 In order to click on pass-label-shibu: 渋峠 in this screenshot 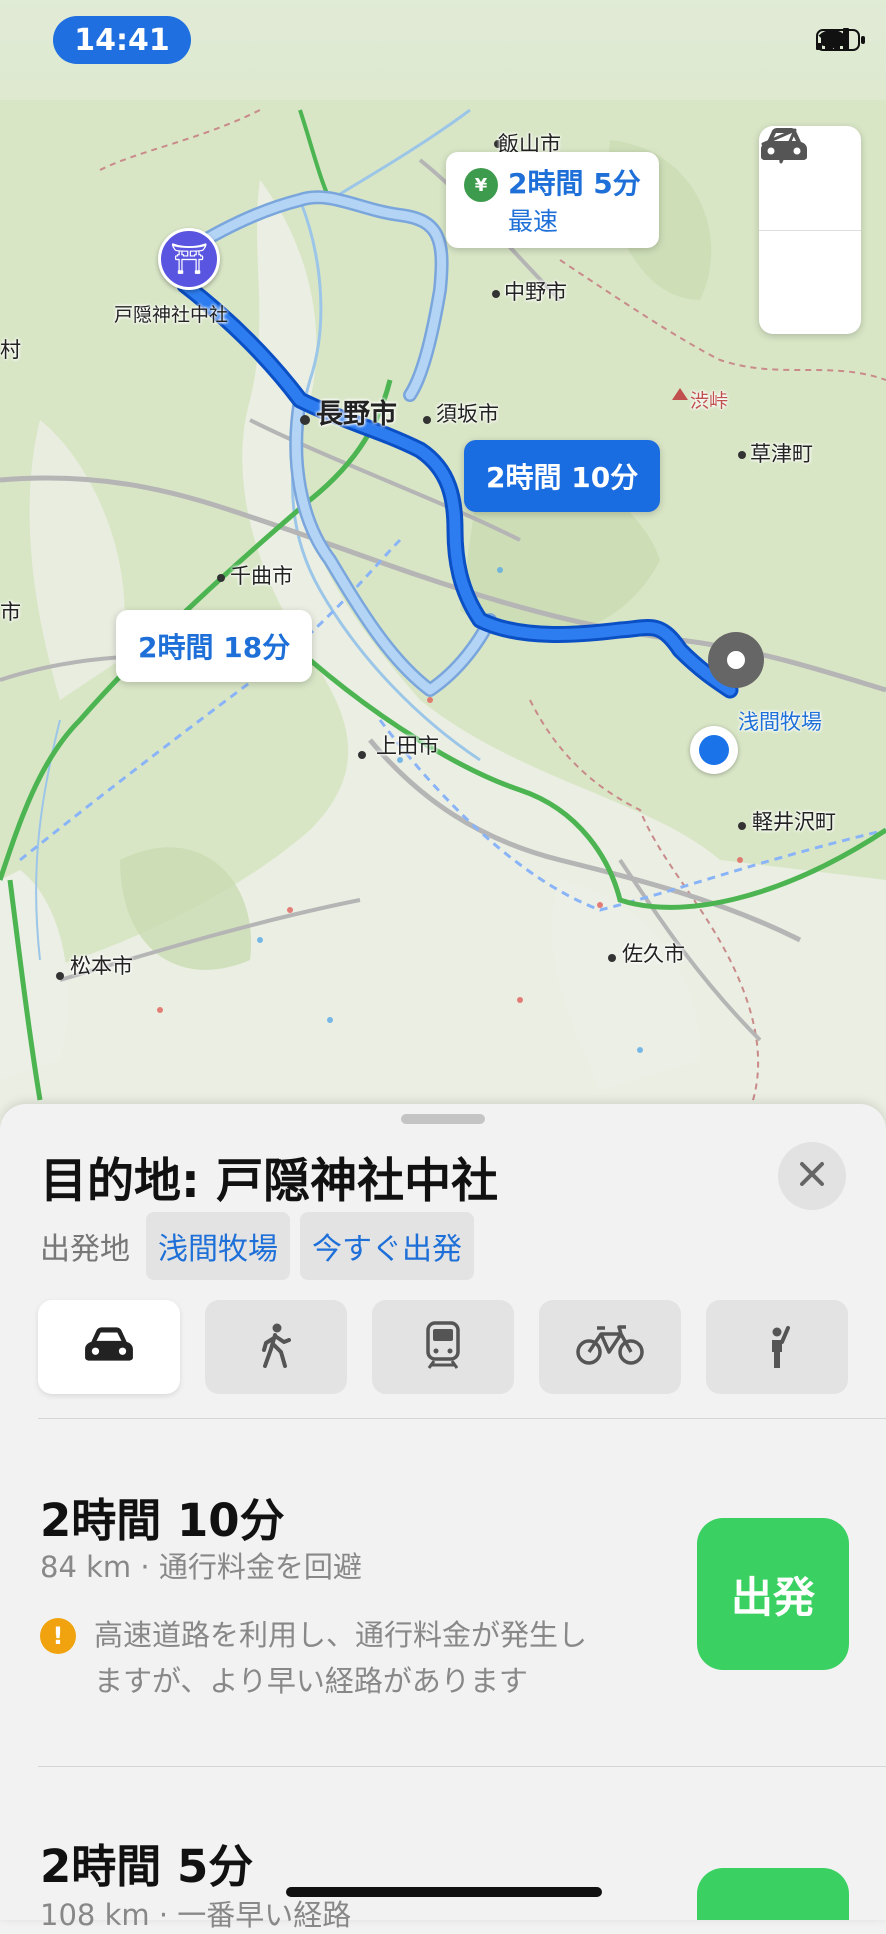, I will do `click(709, 401)`.